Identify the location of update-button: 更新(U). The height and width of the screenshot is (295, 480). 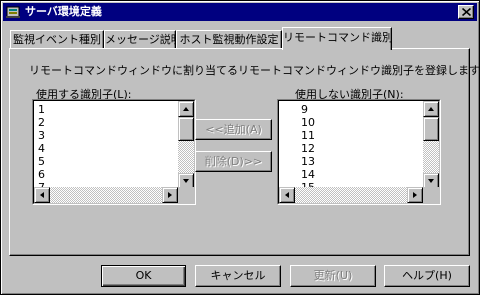
(333, 276).